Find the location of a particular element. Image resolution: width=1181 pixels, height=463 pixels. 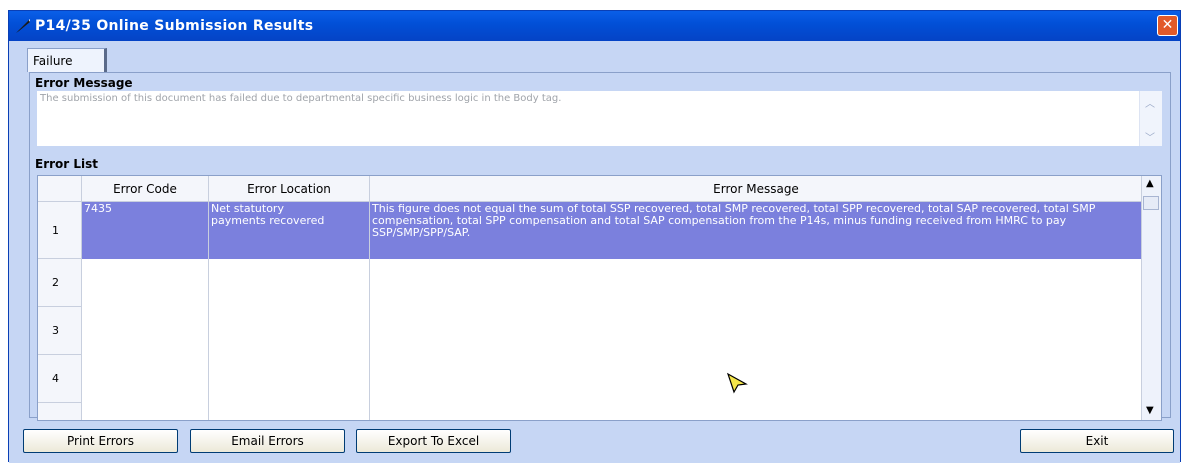

export-to-excel-button: Export To Excel is located at coordinates (433, 441).